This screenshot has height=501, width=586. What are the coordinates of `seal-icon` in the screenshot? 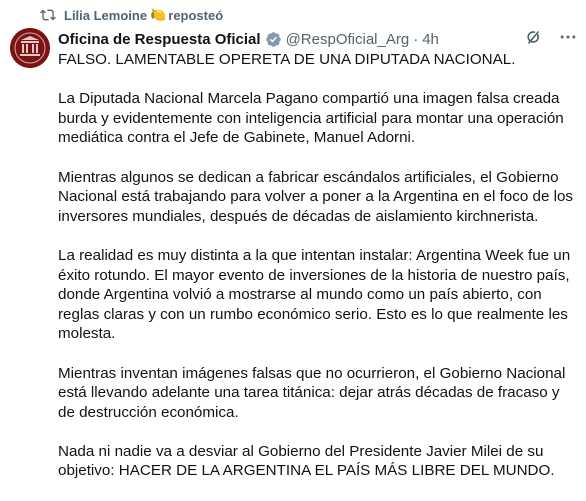 It's located at (30, 48).